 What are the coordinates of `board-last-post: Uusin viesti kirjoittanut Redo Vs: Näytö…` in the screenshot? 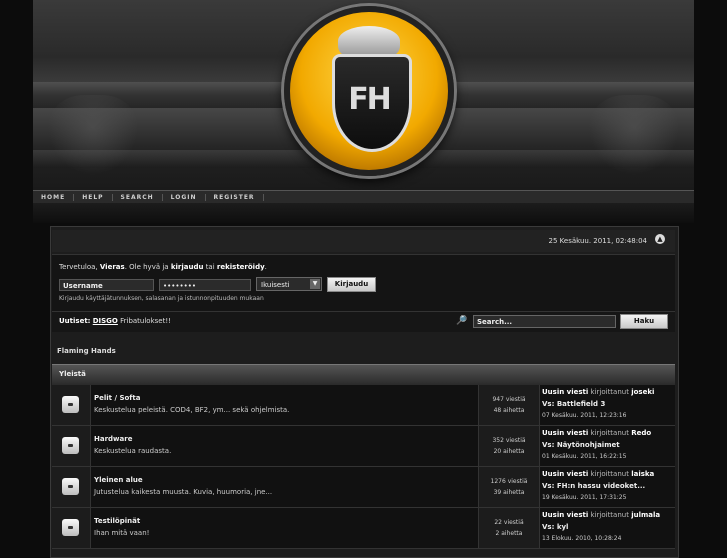 It's located at (607, 446).